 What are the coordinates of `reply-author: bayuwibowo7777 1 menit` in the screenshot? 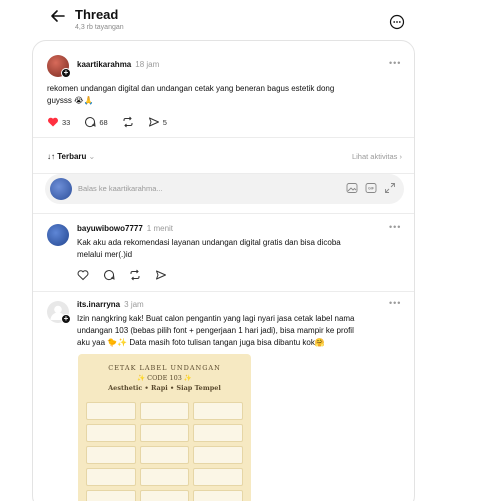 It's located at (125, 228).